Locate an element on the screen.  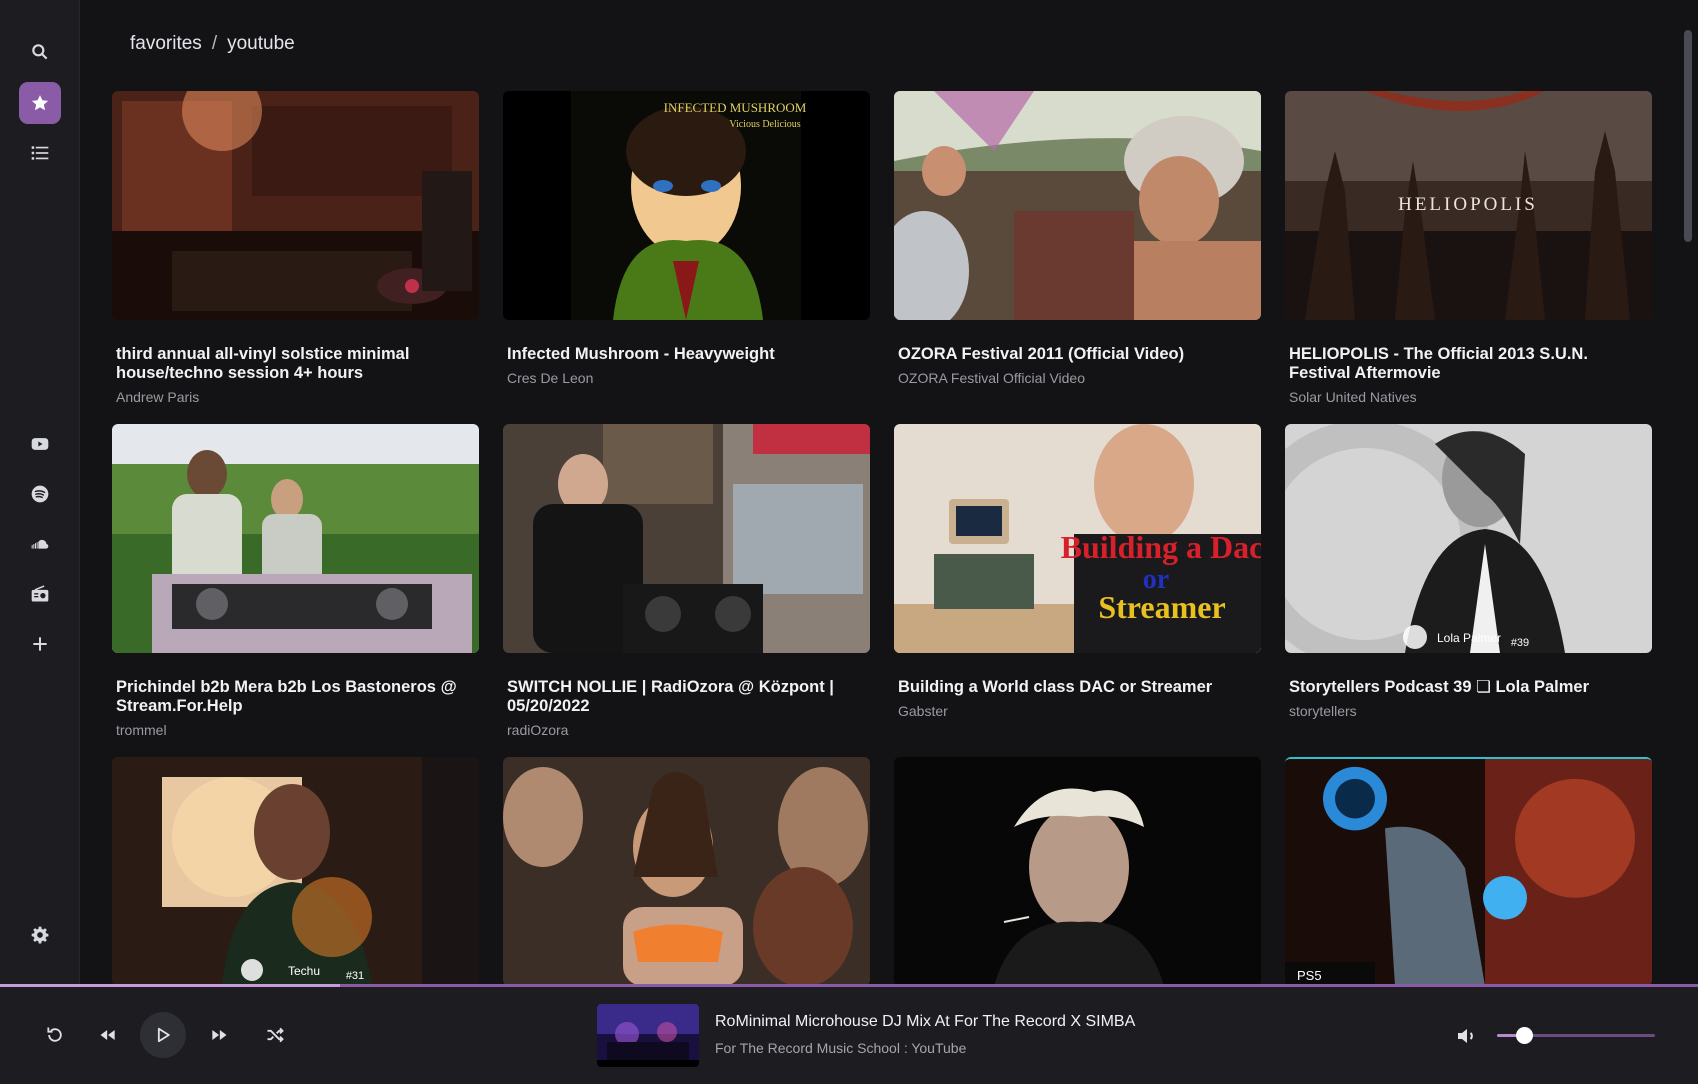
thumbnail-text: HELIOPOLIS is located at coordinates (1468, 204).